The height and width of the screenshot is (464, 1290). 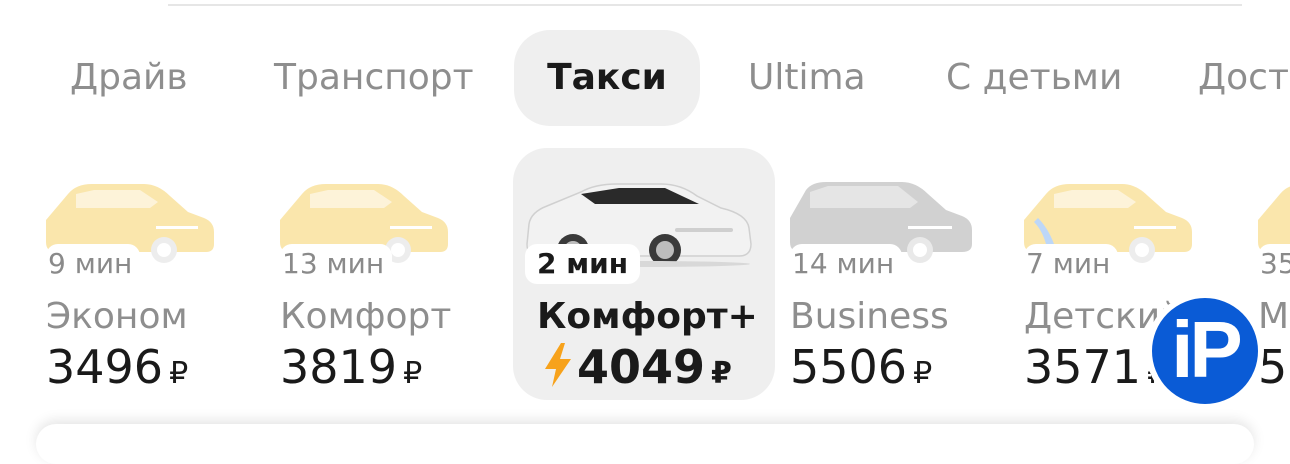 I want to click on tab-taxi: Такси, so click(x=607, y=78).